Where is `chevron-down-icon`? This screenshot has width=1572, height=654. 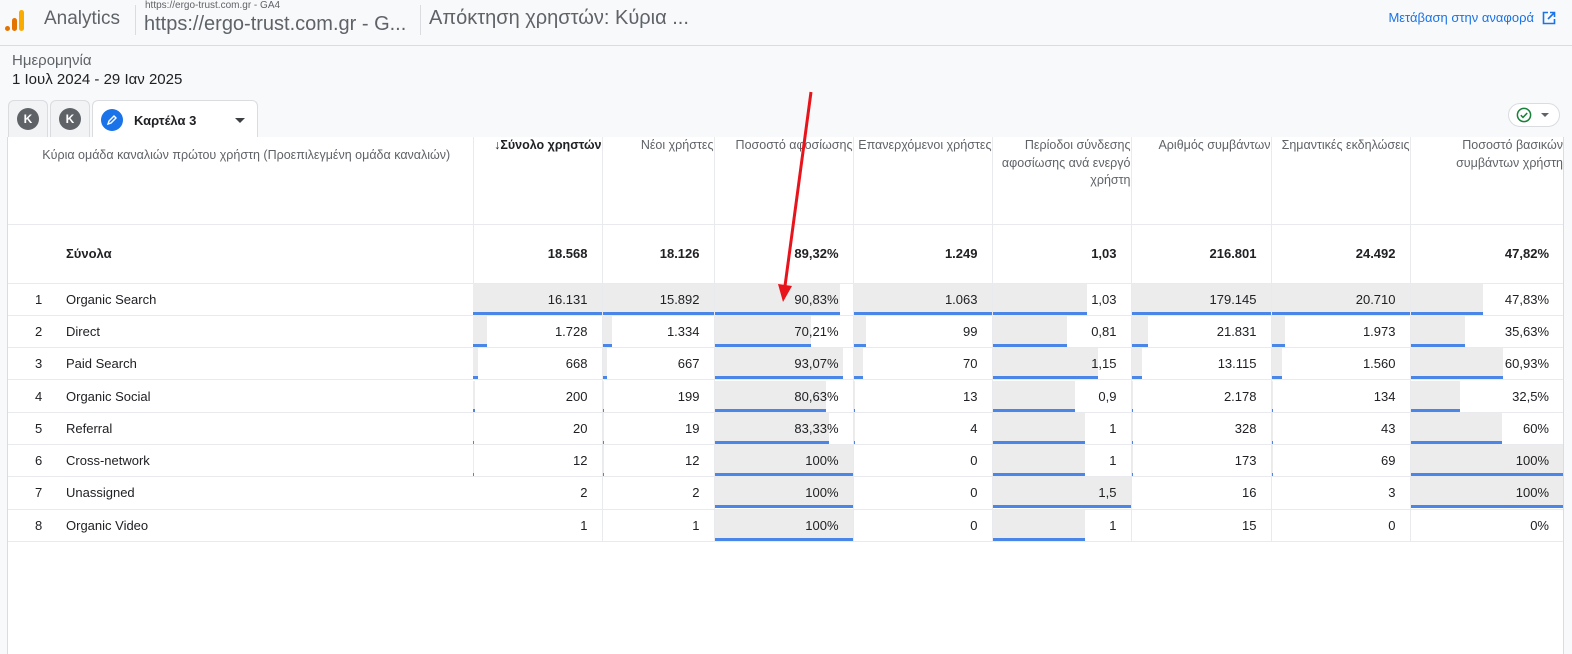 chevron-down-icon is located at coordinates (240, 120).